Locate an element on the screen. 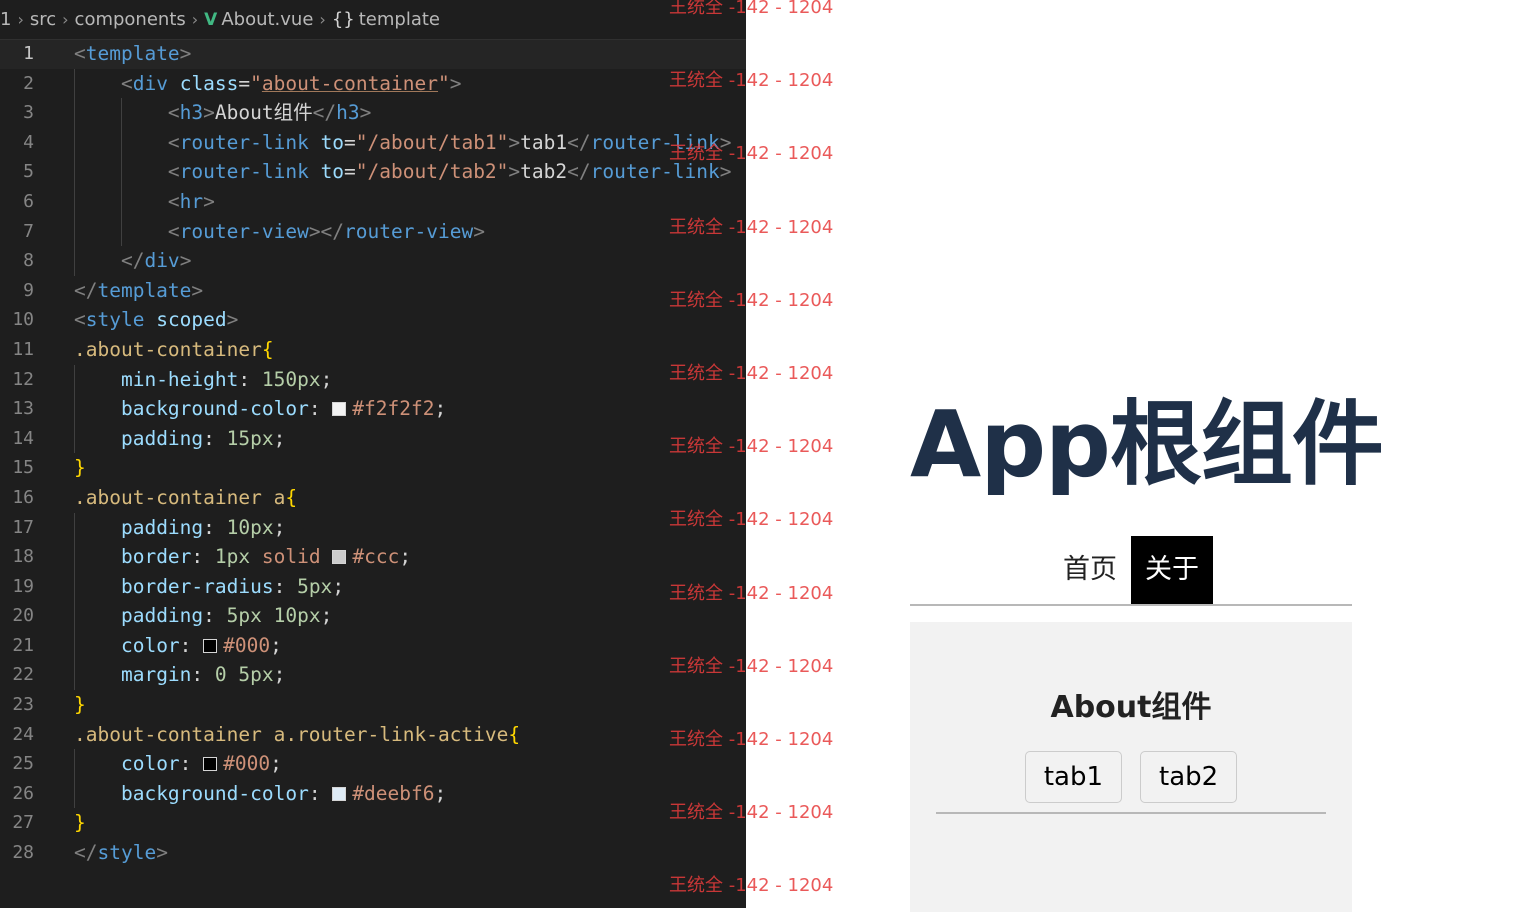  code-token: 1px is located at coordinates (232, 557).